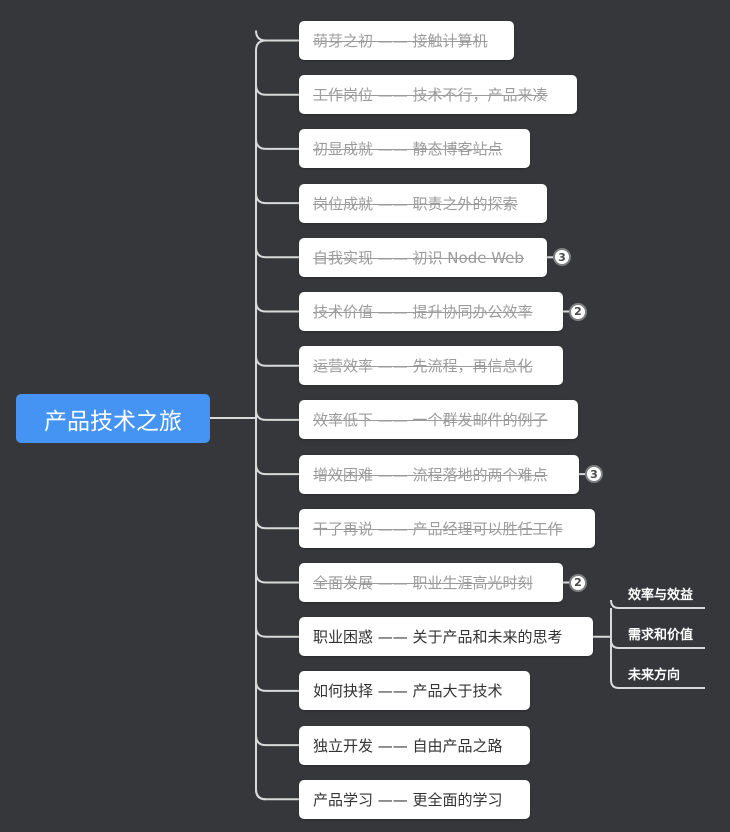 The height and width of the screenshot is (832, 730). I want to click on branch-node: 初显成就 —— 静态博客站点, so click(414, 149).